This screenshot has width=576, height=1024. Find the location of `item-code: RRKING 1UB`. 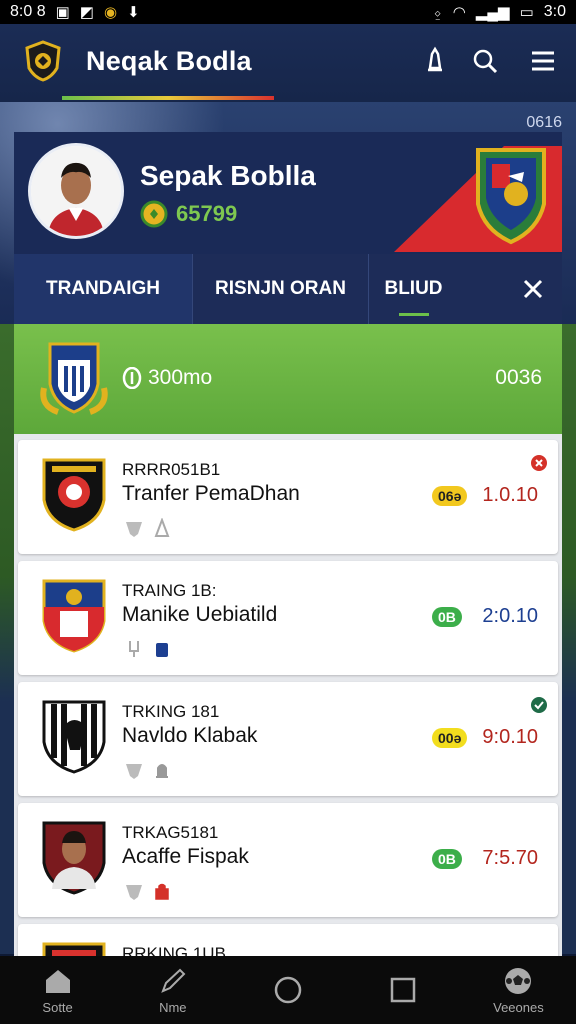

item-code: RRKING 1UB is located at coordinates (174, 950).